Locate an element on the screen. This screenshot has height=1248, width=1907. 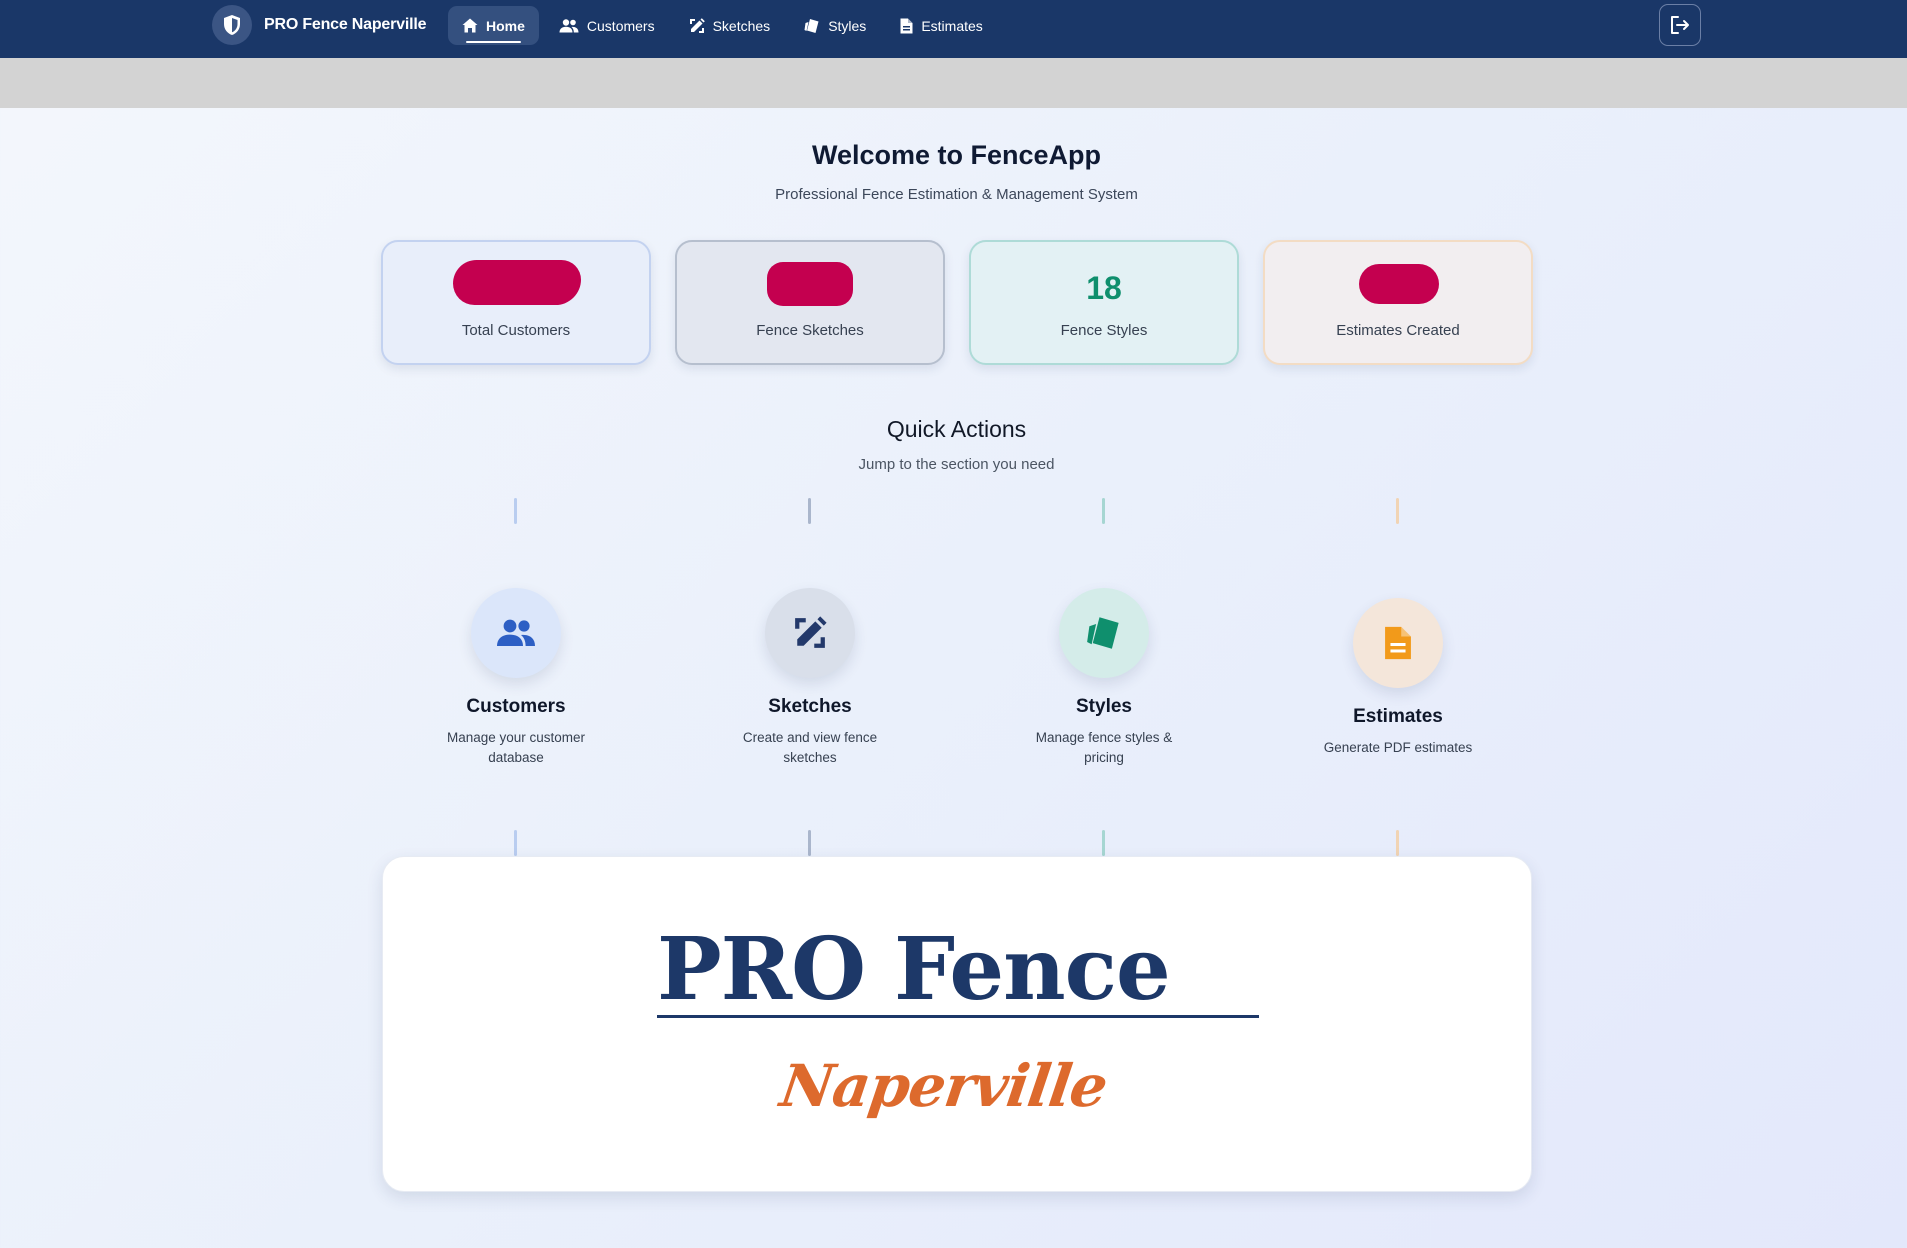
stat-card-fence-sketches: Fence Sketches is located at coordinates (810, 302).